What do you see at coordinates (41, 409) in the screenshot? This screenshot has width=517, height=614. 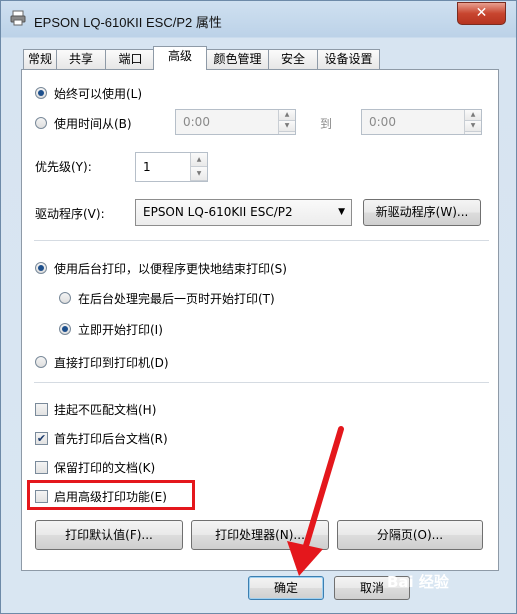 I see `hold-mismatched-checkbox` at bounding box center [41, 409].